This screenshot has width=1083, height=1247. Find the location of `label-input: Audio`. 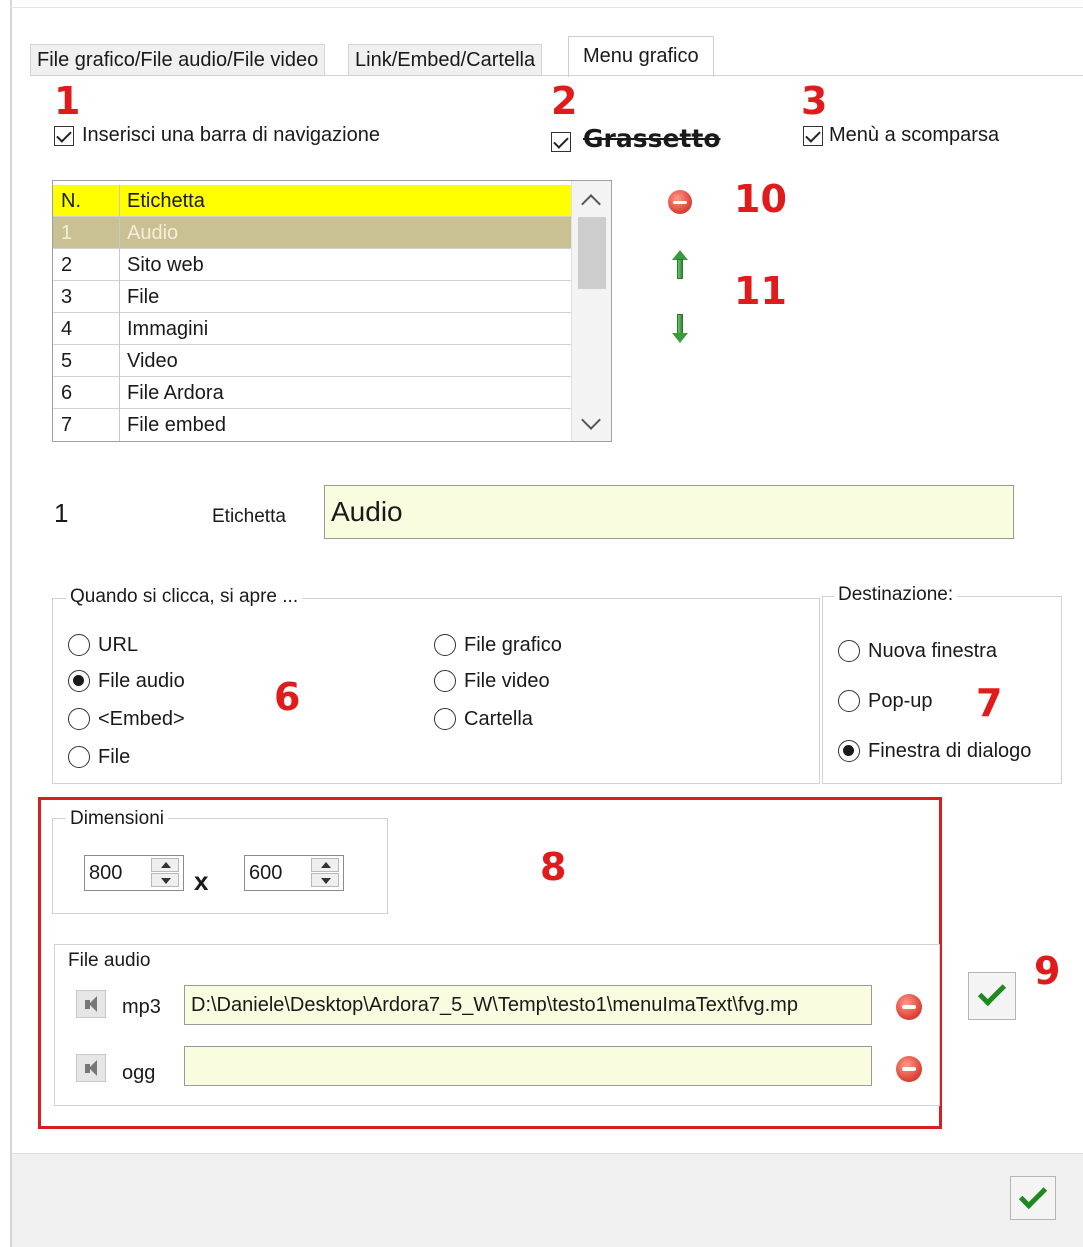

label-input: Audio is located at coordinates (669, 512).